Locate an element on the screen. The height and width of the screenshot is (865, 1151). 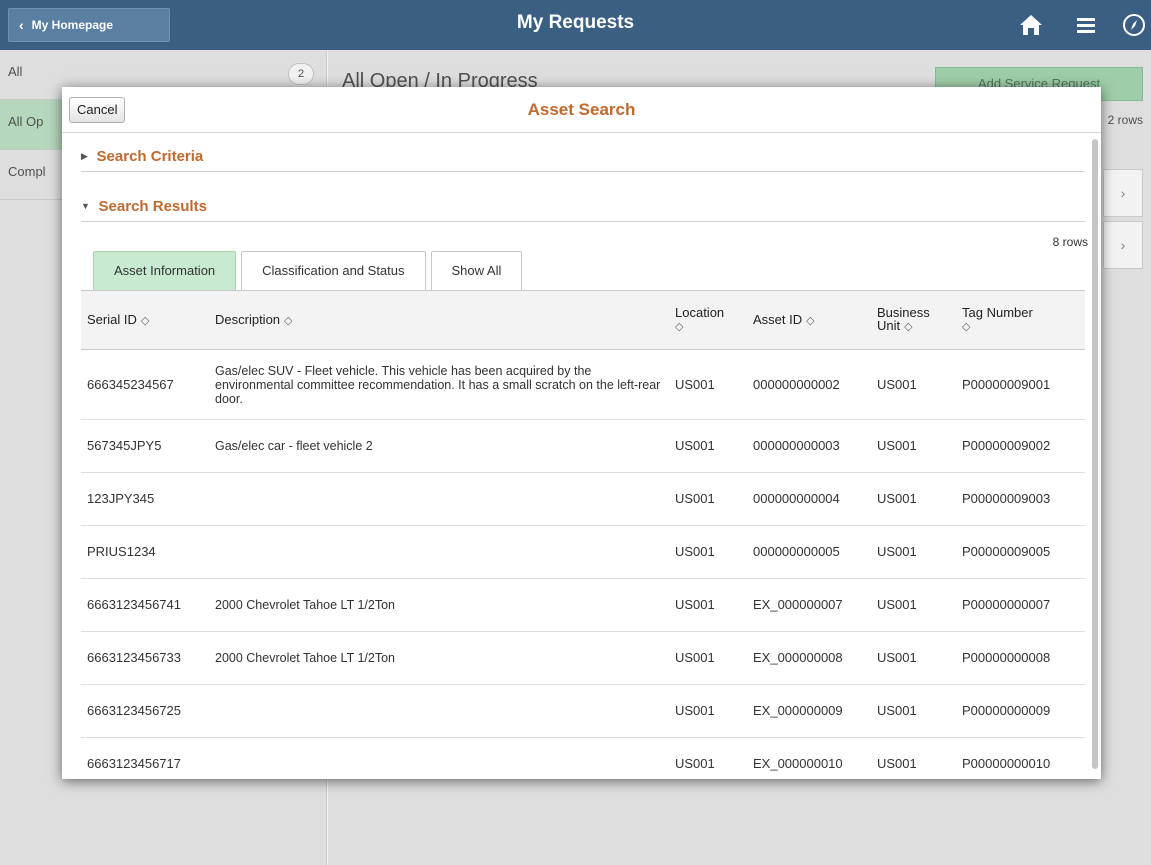
tag-number-cell: P00000009005 is located at coordinates (1020, 552).